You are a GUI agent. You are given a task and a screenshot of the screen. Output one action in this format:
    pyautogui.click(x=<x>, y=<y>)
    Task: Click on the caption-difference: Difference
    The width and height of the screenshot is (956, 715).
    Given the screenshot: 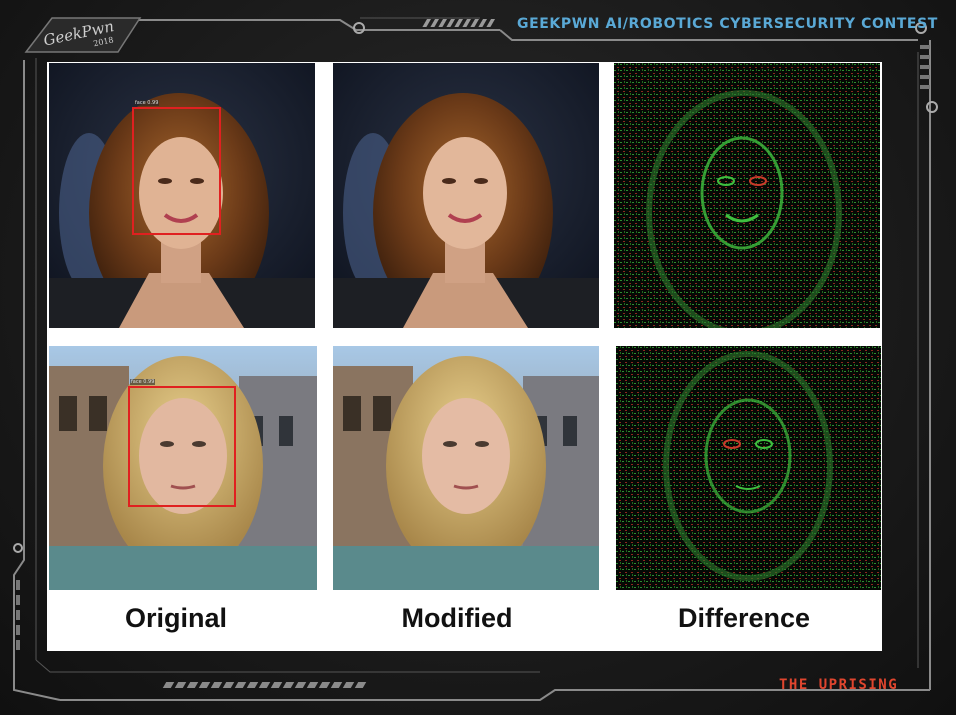 What is the action you would take?
    pyautogui.click(x=744, y=618)
    